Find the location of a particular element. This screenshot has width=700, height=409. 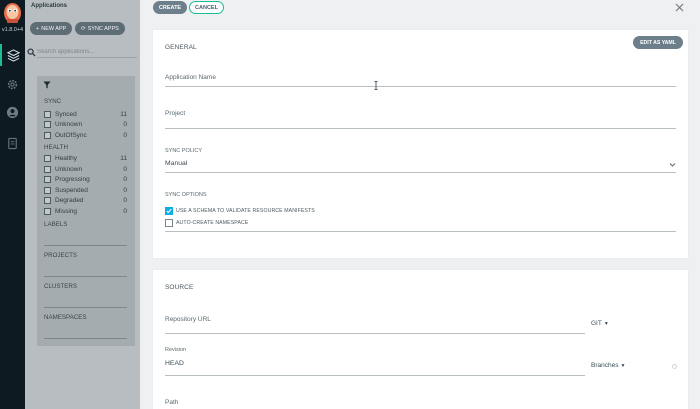

filter-icon is located at coordinates (47, 85).